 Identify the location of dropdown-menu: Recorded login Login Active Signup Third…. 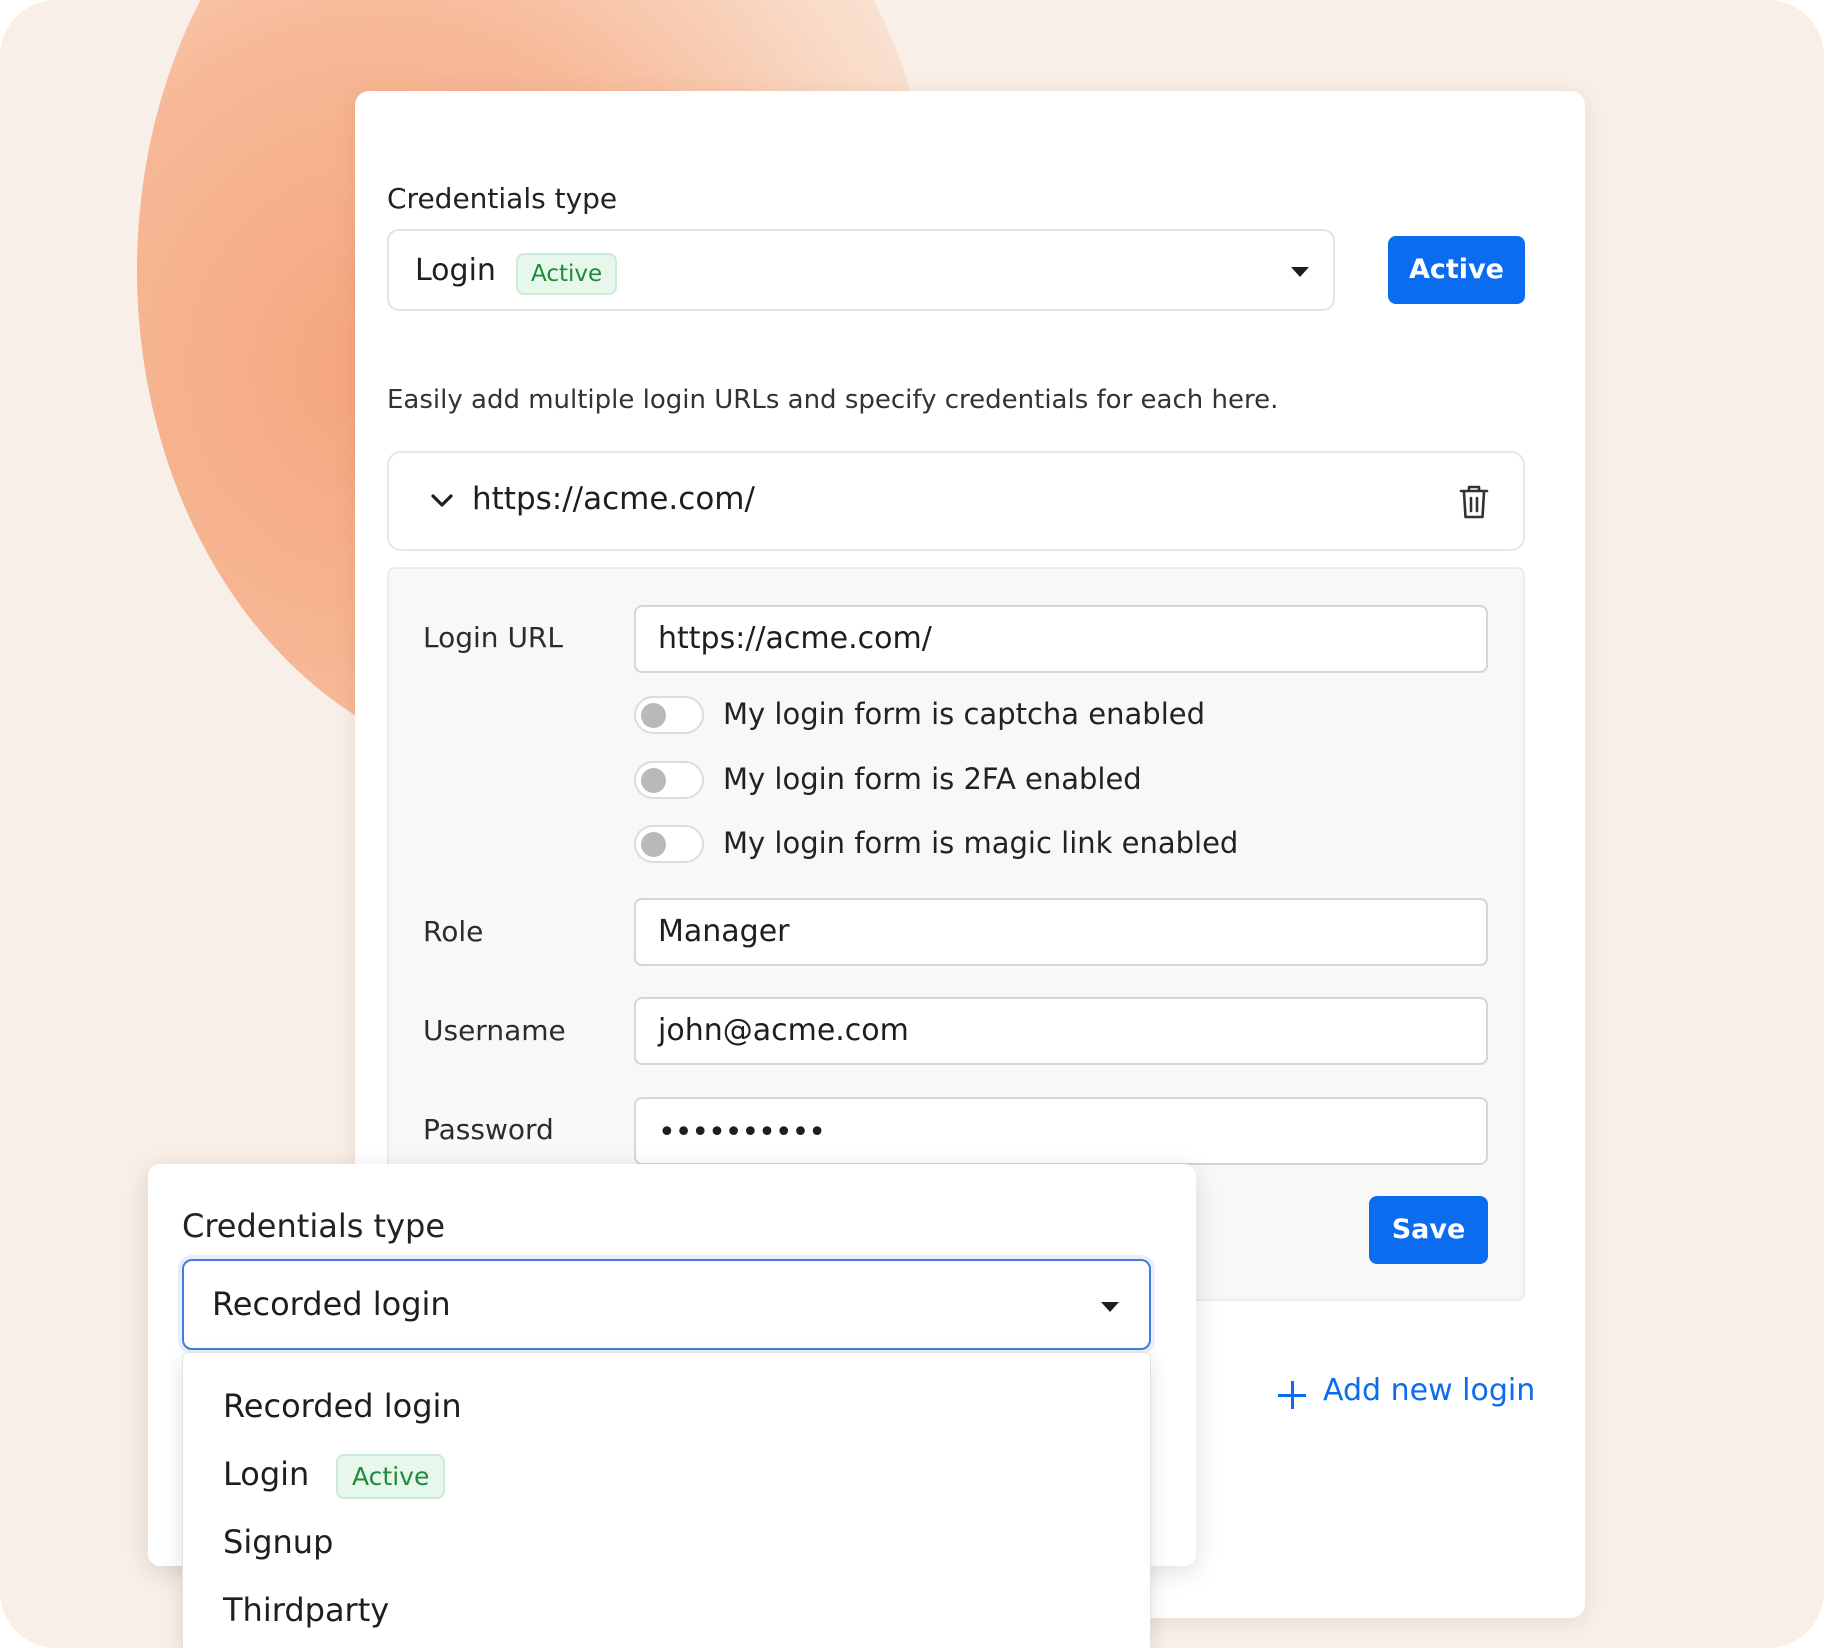
(666, 1500).